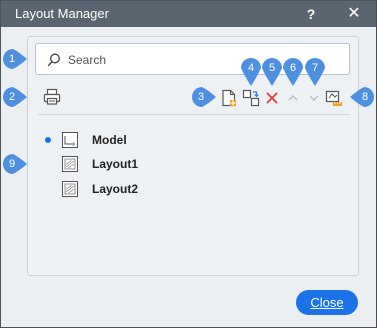  Describe the element at coordinates (362, 97) in the screenshot. I see `callout-8: 8` at that location.